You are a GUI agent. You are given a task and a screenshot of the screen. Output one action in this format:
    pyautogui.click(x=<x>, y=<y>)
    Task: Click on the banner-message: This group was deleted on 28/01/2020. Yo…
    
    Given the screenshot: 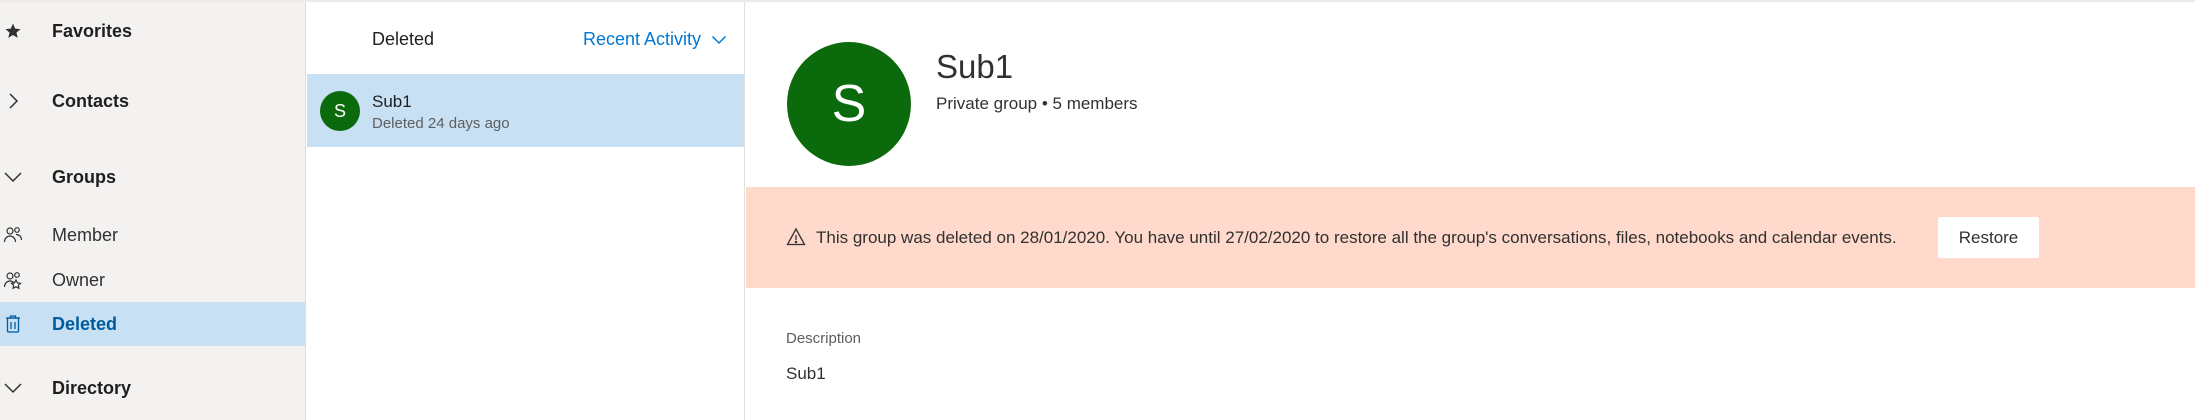 What is the action you would take?
    pyautogui.click(x=1356, y=237)
    